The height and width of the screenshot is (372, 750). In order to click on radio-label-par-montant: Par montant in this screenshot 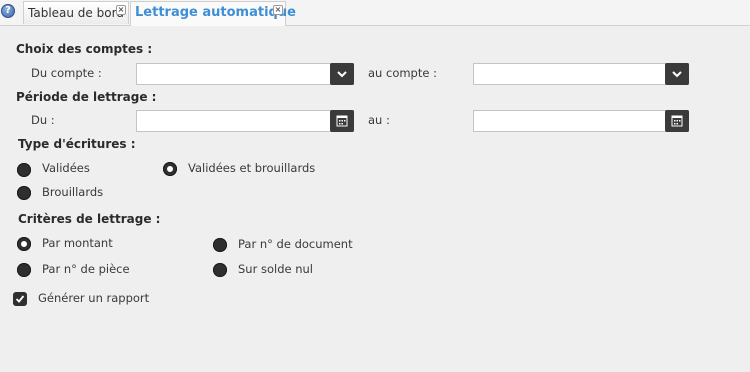, I will do `click(77, 243)`.